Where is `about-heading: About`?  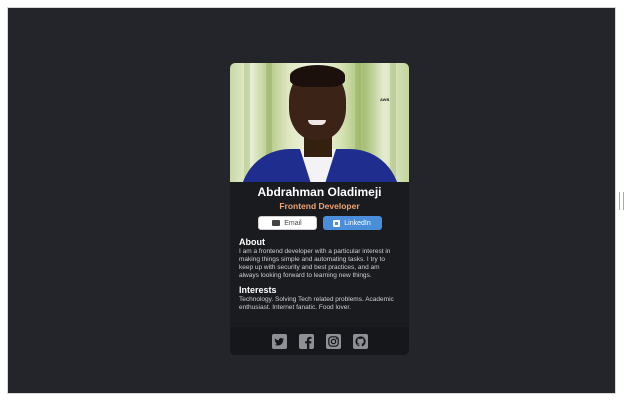 about-heading: About is located at coordinates (252, 242).